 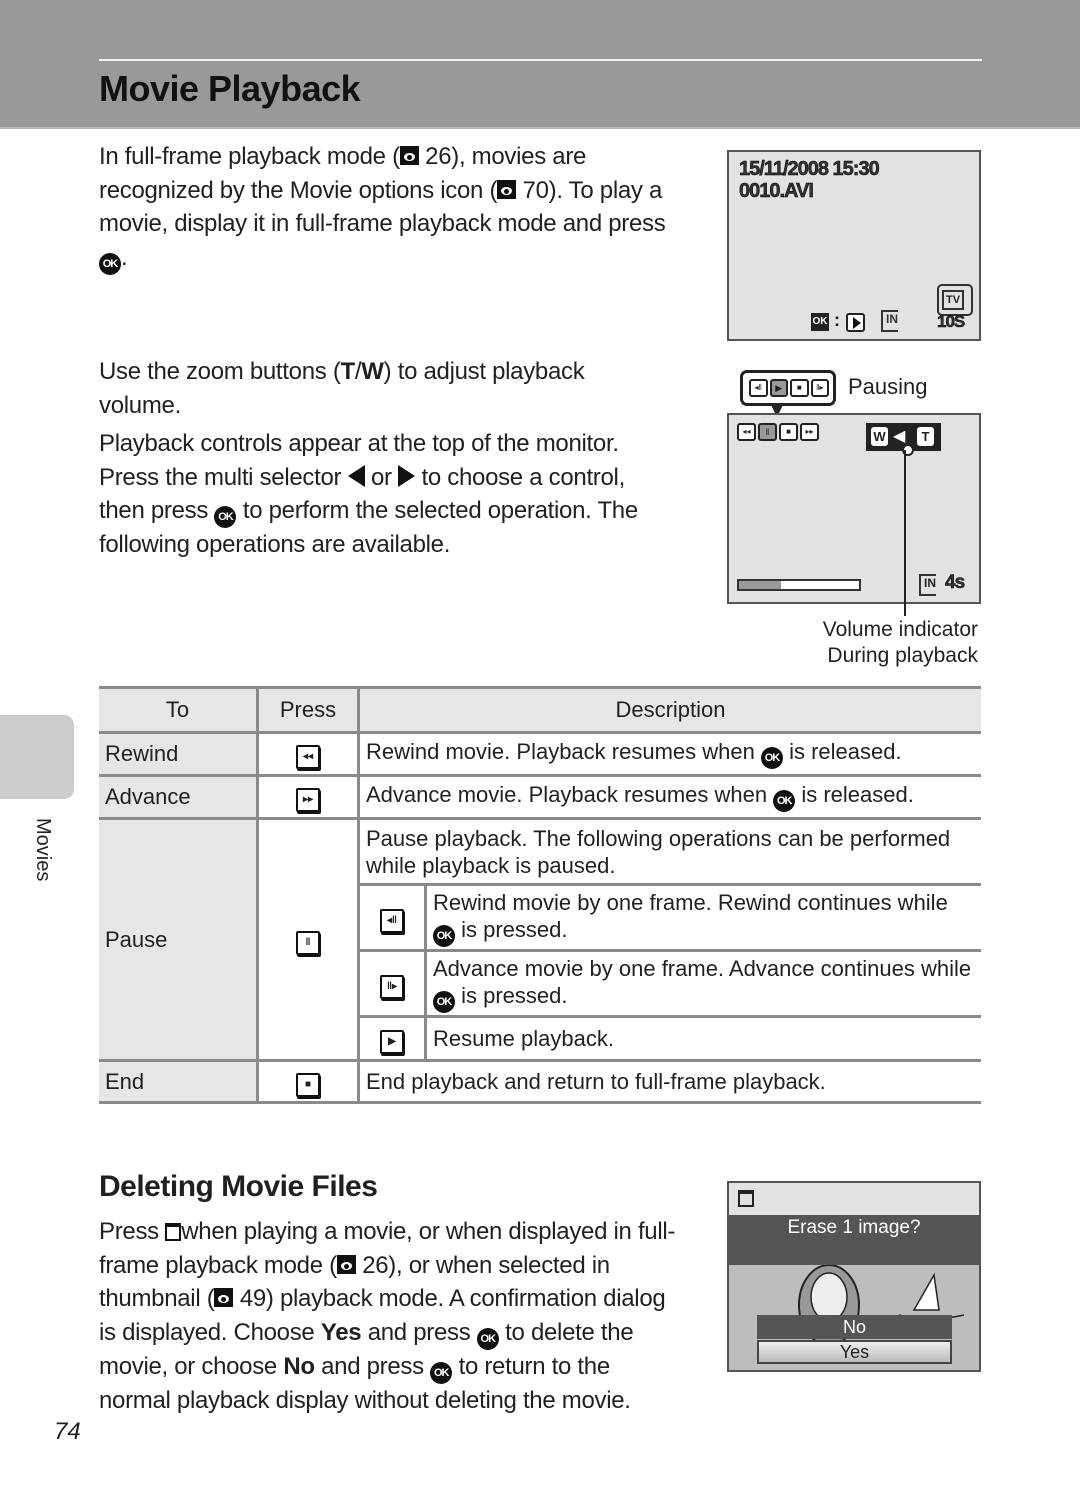 I want to click on sub-press-cell: ▶, so click(x=392, y=1038).